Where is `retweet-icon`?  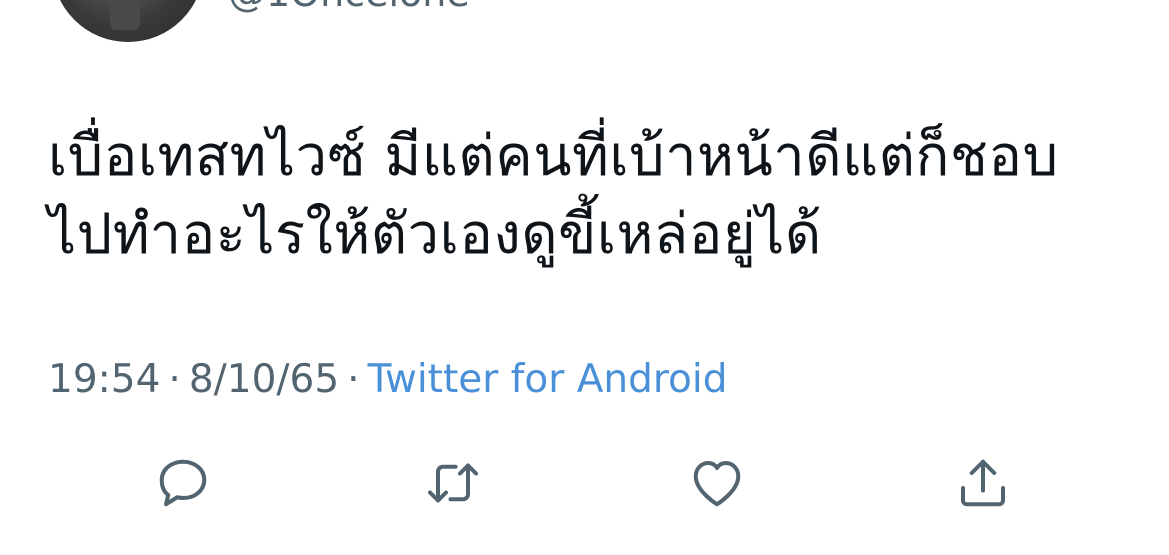
retweet-icon is located at coordinates (453, 483).